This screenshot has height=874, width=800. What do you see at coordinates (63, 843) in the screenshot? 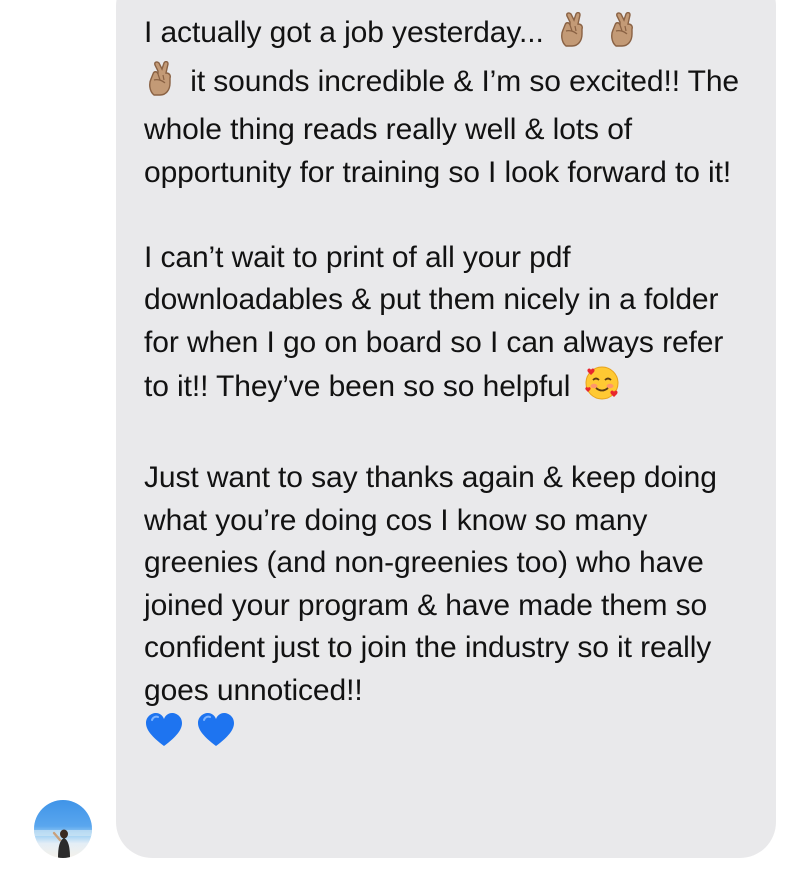
I see `sender-avatar-photo-icon` at bounding box center [63, 843].